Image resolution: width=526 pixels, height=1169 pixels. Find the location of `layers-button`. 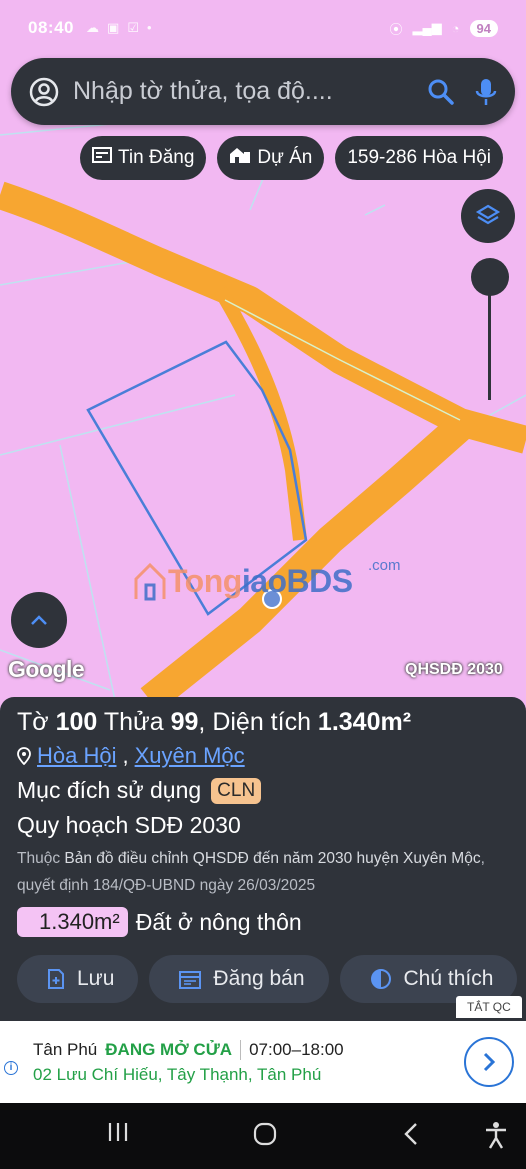

layers-button is located at coordinates (488, 216).